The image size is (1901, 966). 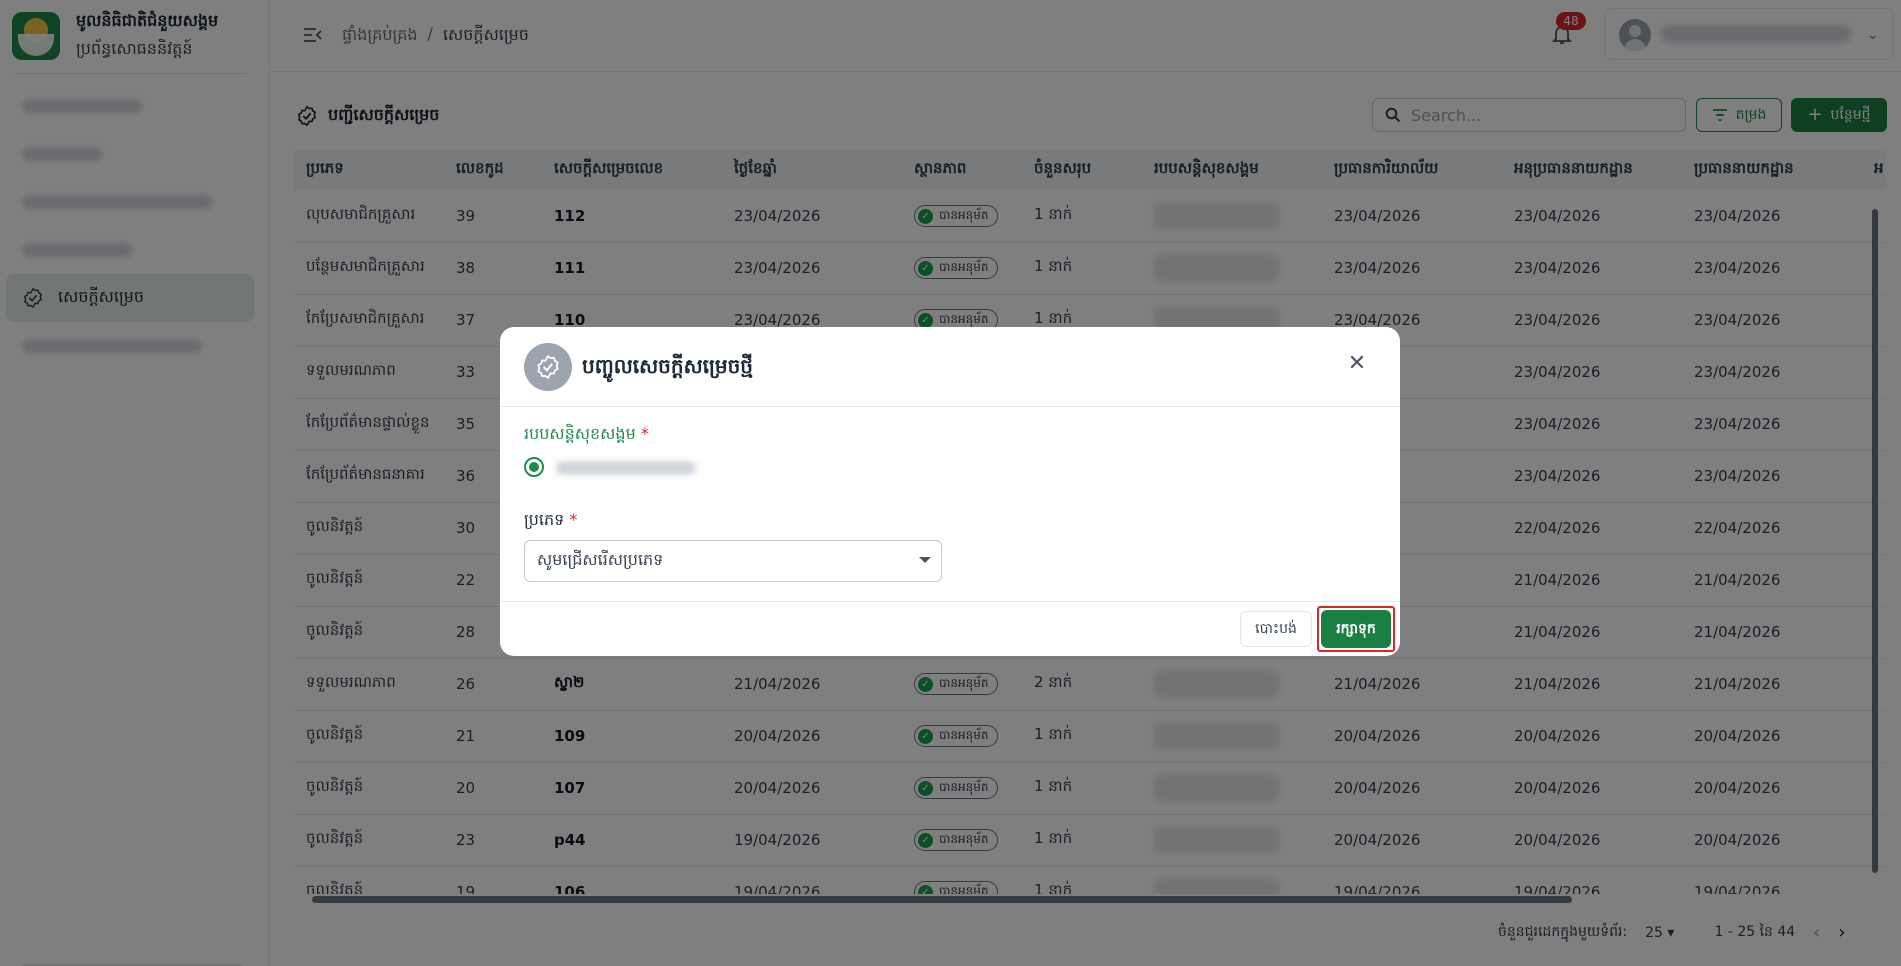 What do you see at coordinates (600, 559) in the screenshot?
I see `type-select-placeholder: សូមជ្រើសរើសប្រភេទ` at bounding box center [600, 559].